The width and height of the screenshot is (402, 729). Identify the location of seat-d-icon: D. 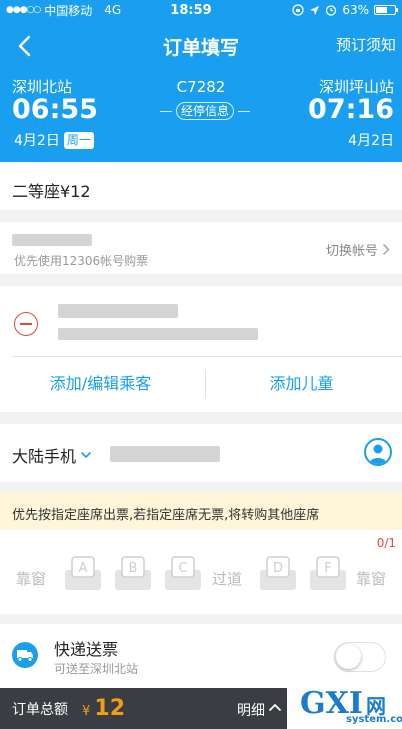
(278, 574).